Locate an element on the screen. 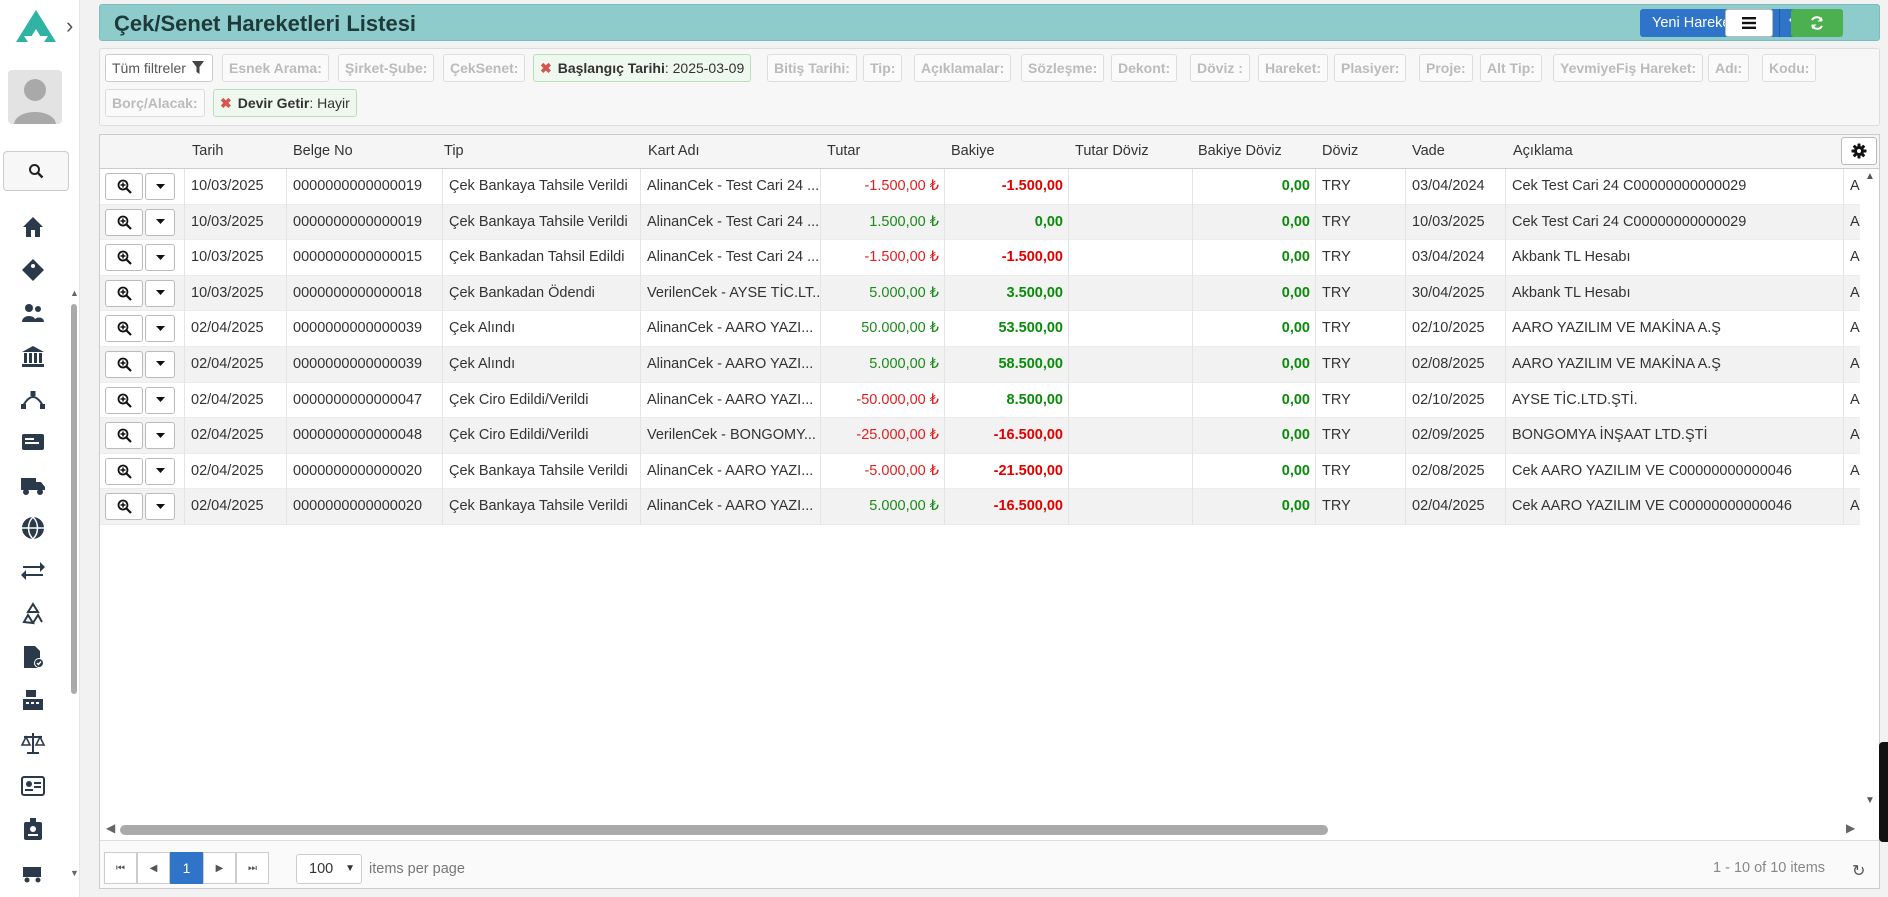  sidebar-item-cash-register is located at coordinates (33, 699).